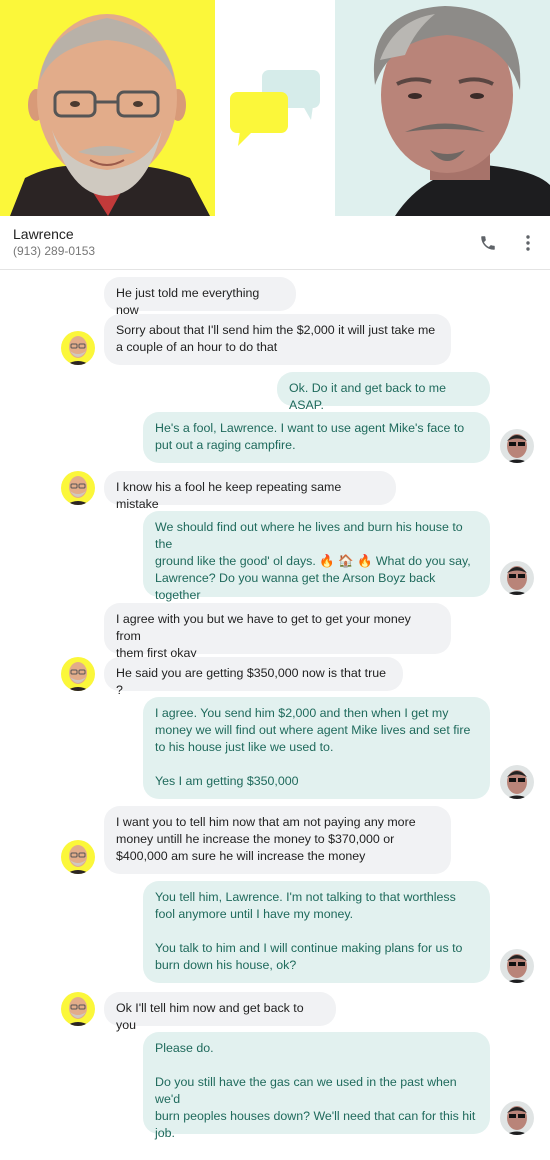 The width and height of the screenshot is (550, 1160). I want to click on agent-photo, so click(442, 108).